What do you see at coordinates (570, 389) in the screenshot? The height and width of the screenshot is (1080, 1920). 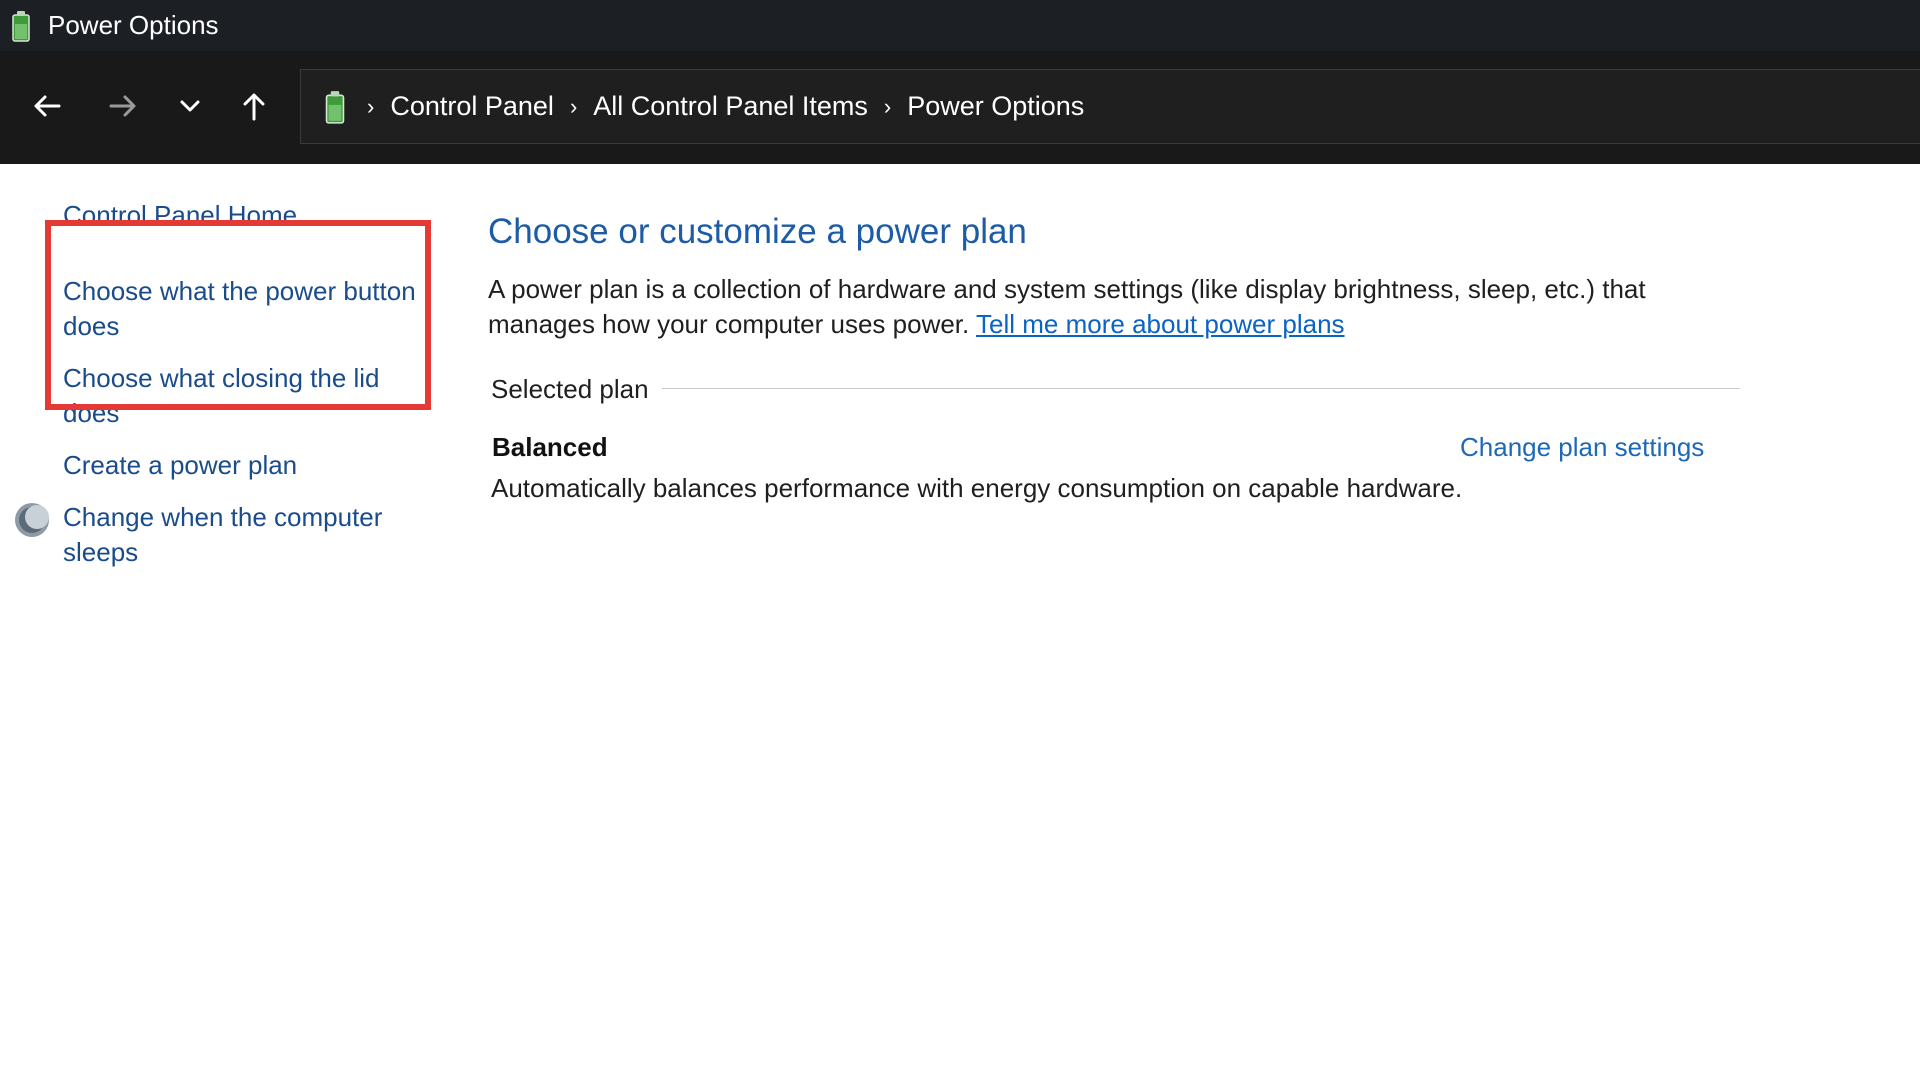 I see `selected-plan-label: Selected plan` at bounding box center [570, 389].